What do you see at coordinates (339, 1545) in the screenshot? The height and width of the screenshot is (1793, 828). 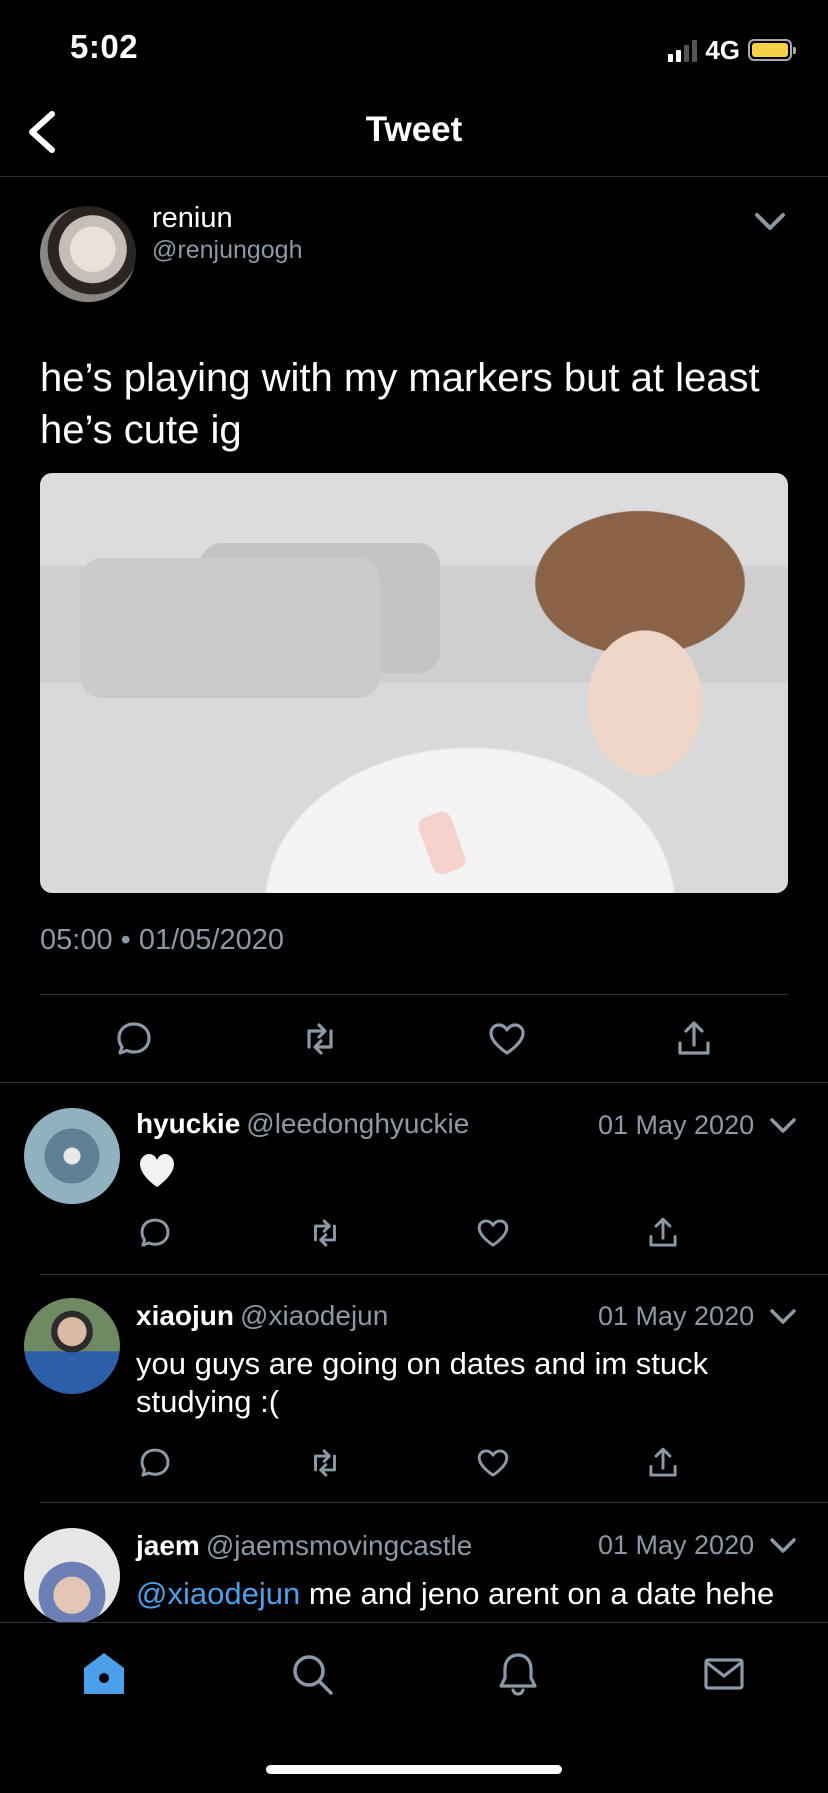 I see `reply-handle: @jaemsmovingcastle` at bounding box center [339, 1545].